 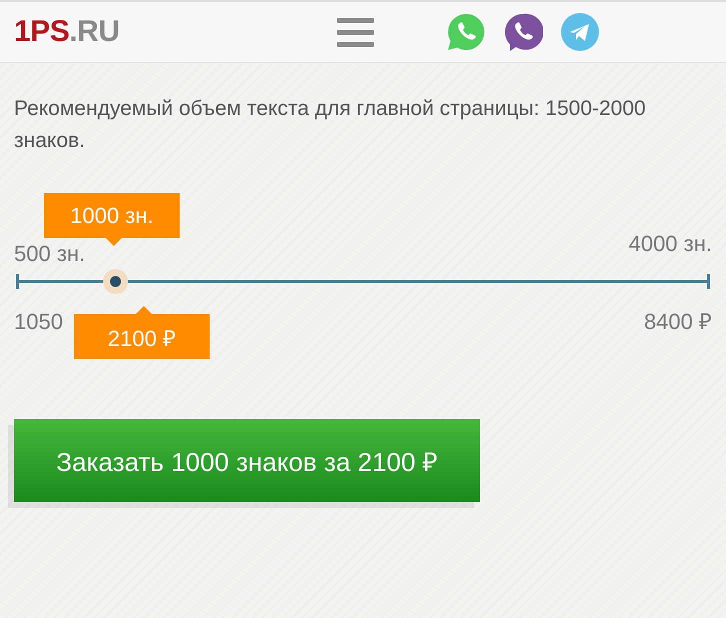 I want to click on price-tooltip: 2100 ₽, so click(x=142, y=332).